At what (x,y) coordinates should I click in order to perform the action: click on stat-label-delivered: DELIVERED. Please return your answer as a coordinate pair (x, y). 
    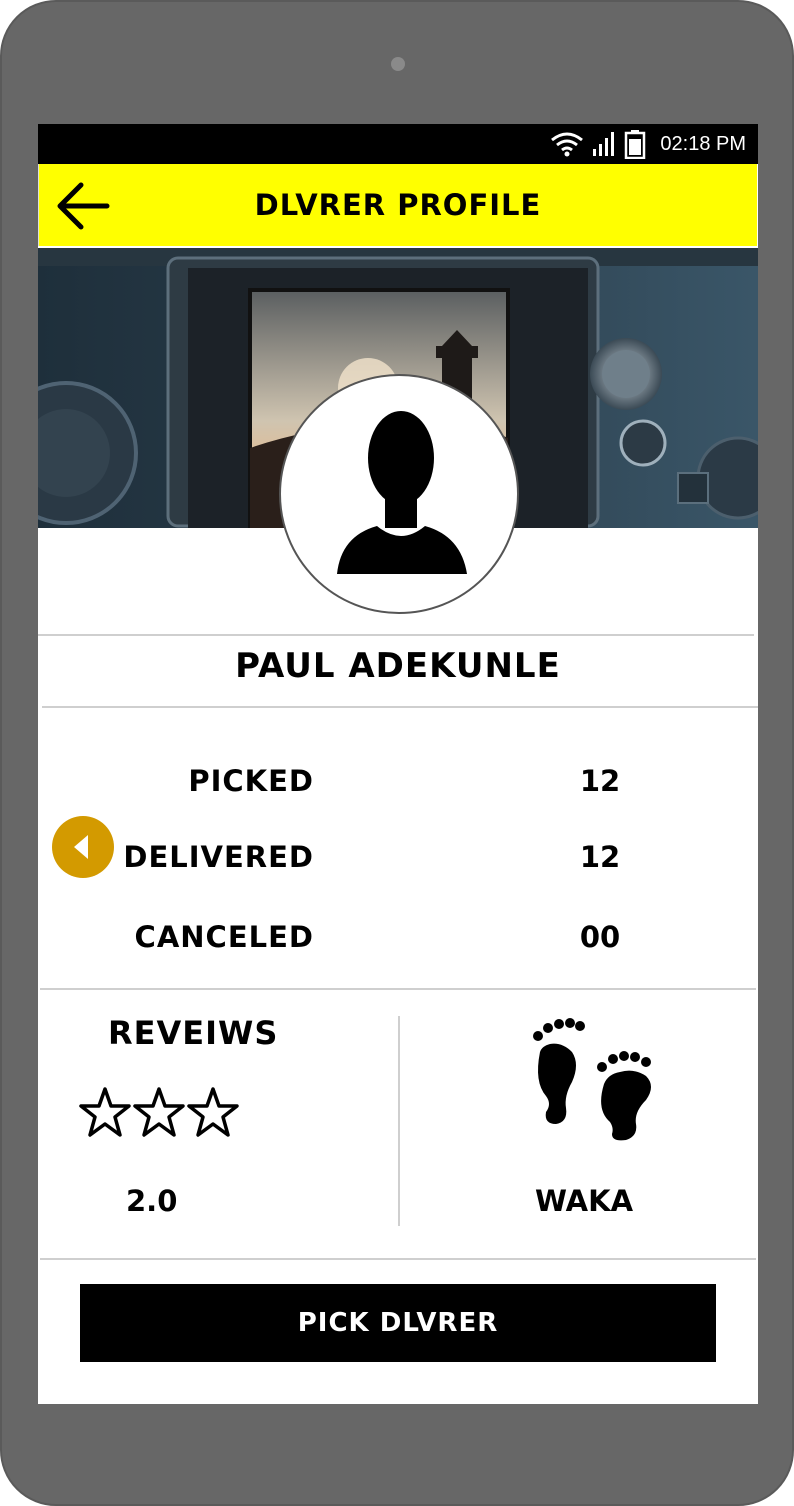
    Looking at the image, I should click on (218, 857).